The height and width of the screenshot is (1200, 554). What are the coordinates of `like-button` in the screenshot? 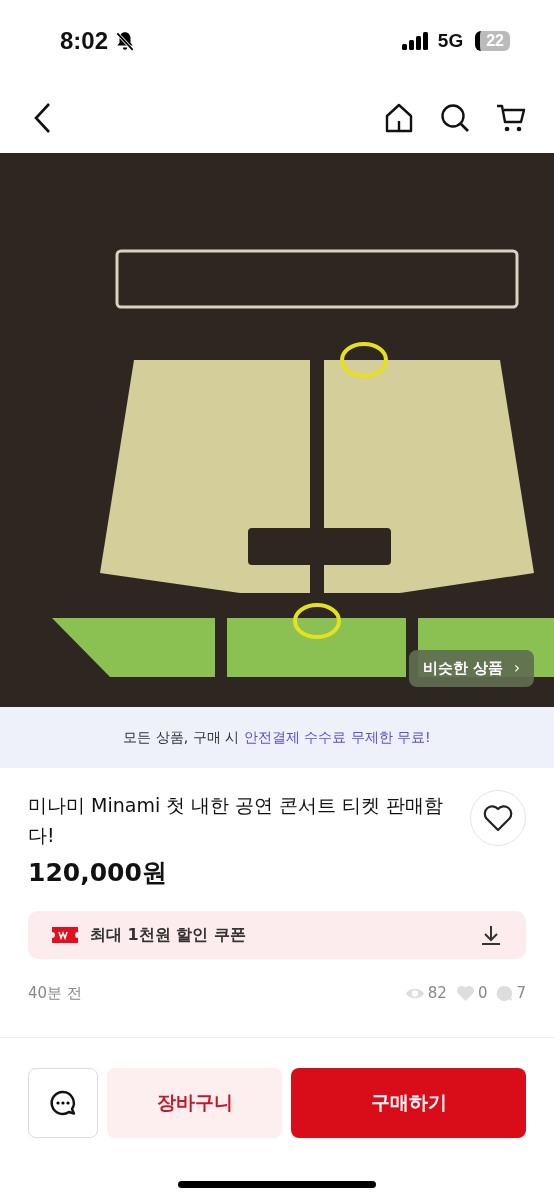 It's located at (498, 818).